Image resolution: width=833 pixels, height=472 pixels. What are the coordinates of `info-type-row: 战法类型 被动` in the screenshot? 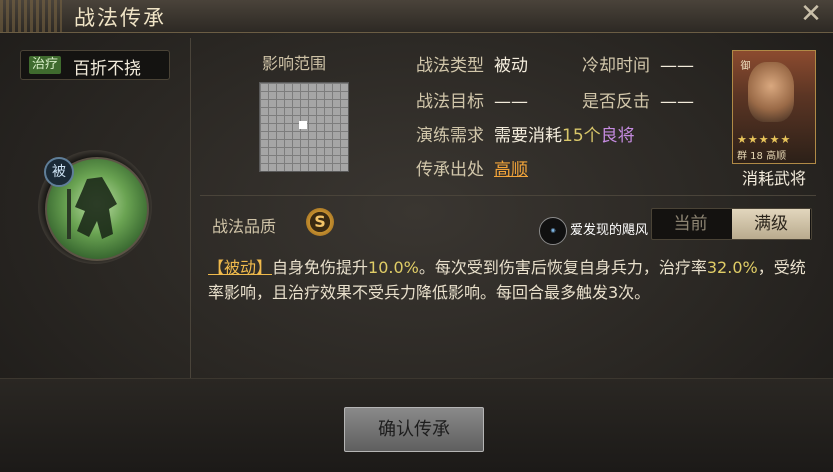 It's located at (472, 63).